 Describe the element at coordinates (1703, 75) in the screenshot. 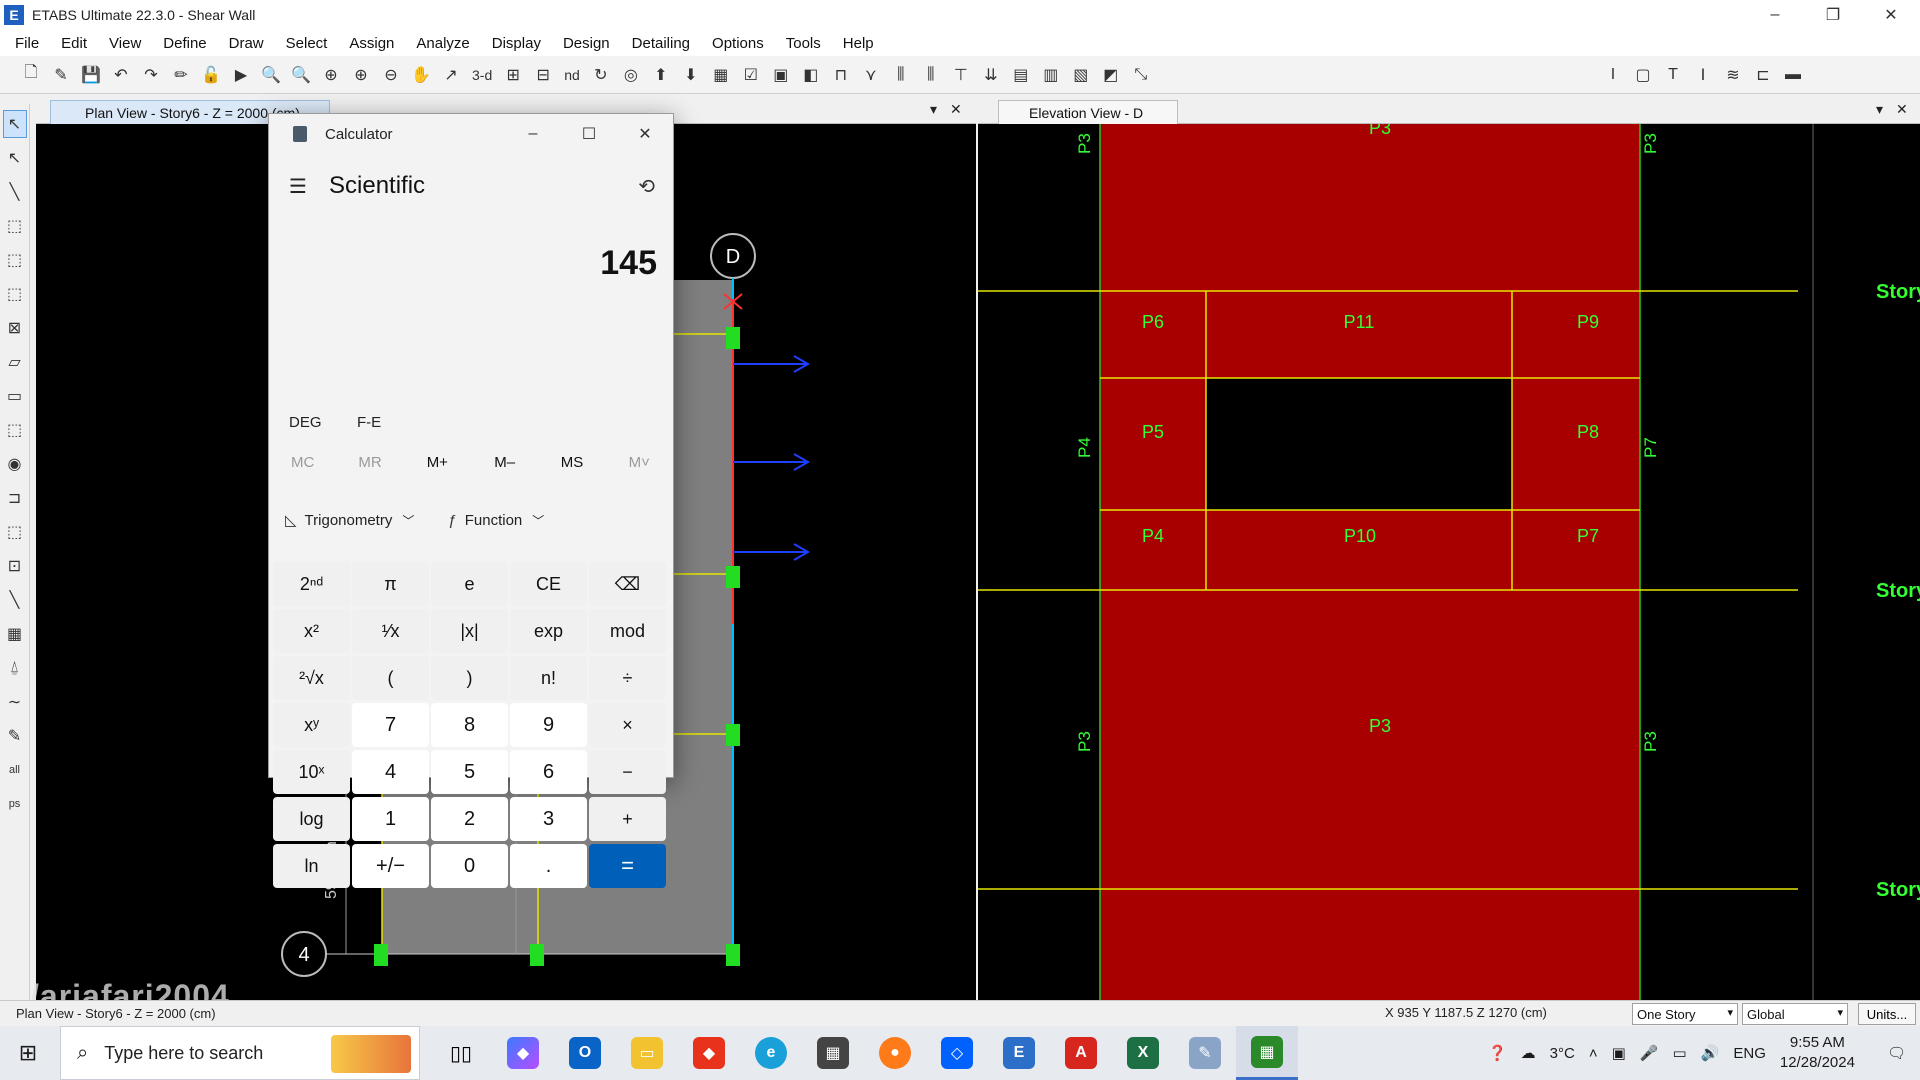

I see `section-wide-icon: Ⅰ` at that location.